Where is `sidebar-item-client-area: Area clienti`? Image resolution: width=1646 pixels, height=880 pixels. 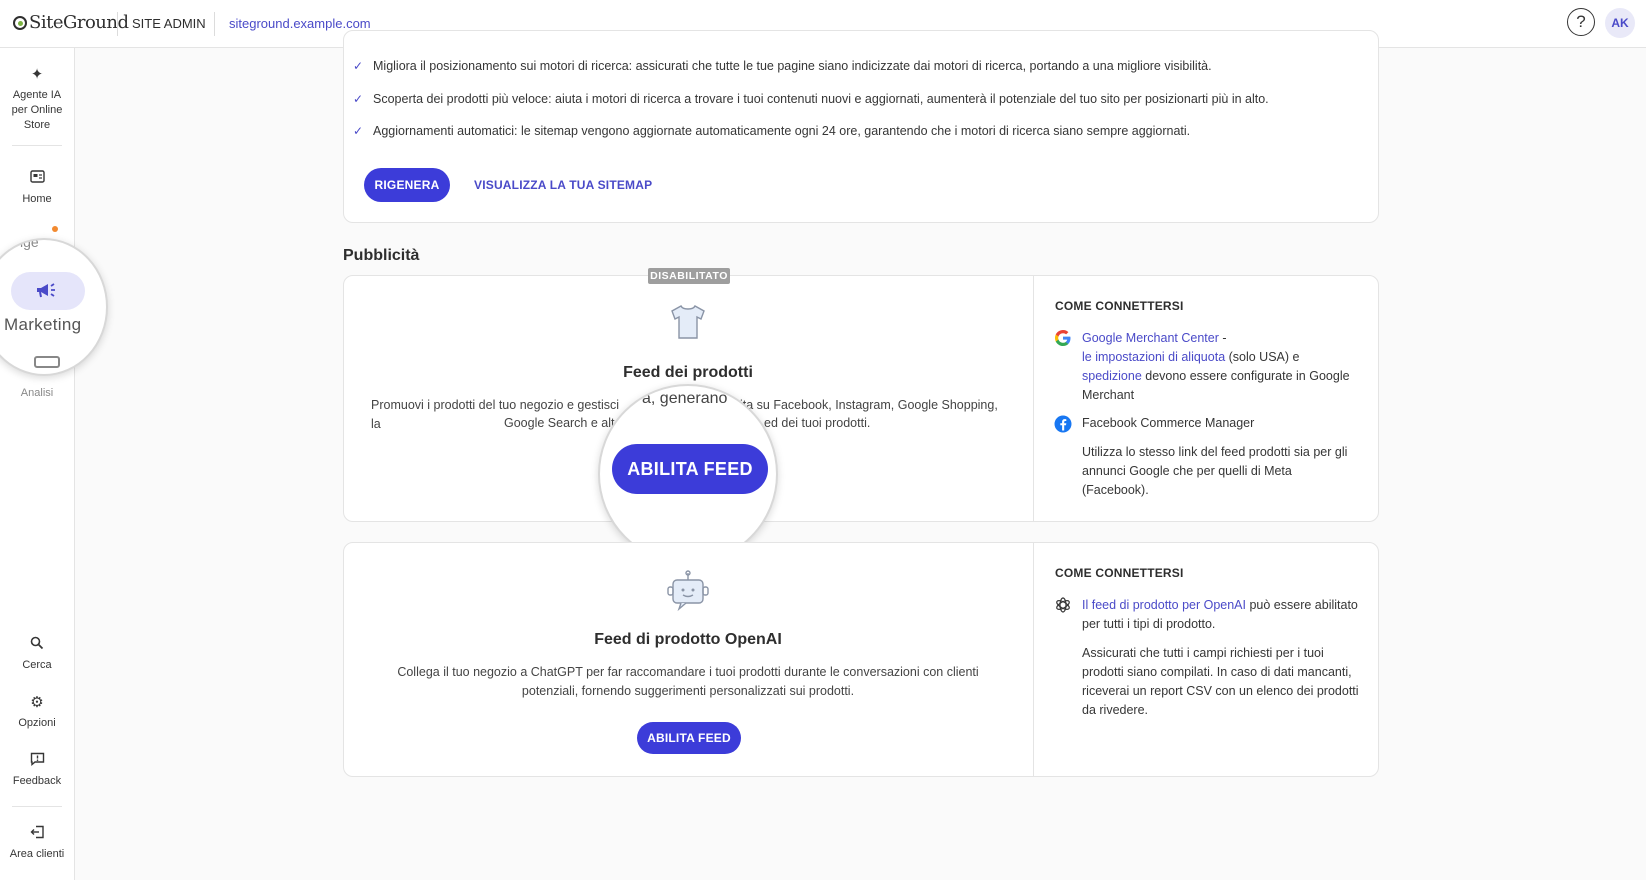 sidebar-item-client-area: Area clienti is located at coordinates (37, 843).